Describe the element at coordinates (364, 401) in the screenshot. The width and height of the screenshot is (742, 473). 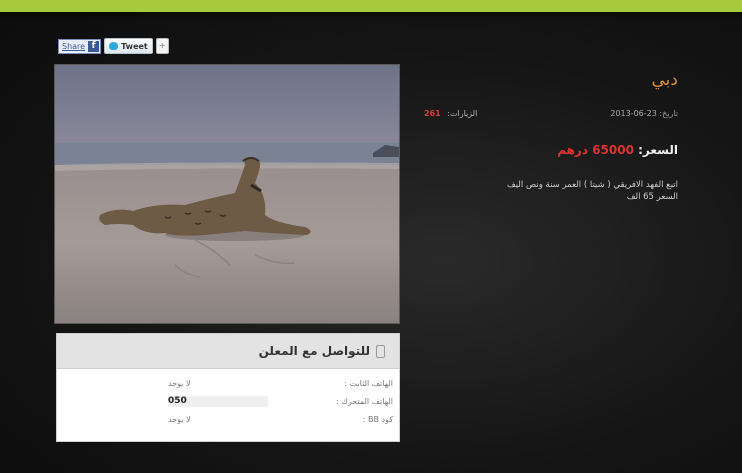
I see `contact-row-label: الهاتف المتحرك :` at that location.